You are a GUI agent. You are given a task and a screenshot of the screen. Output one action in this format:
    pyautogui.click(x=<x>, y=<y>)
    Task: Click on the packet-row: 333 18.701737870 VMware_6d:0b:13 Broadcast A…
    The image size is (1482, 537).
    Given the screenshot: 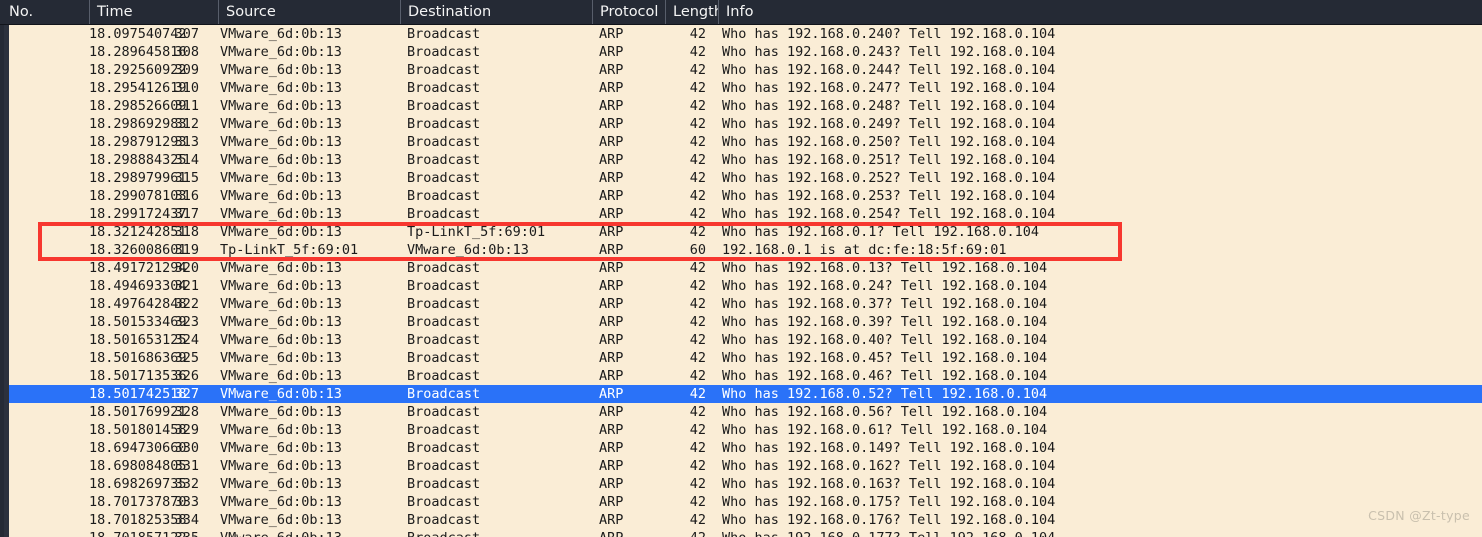 What is the action you would take?
    pyautogui.click(x=745, y=502)
    